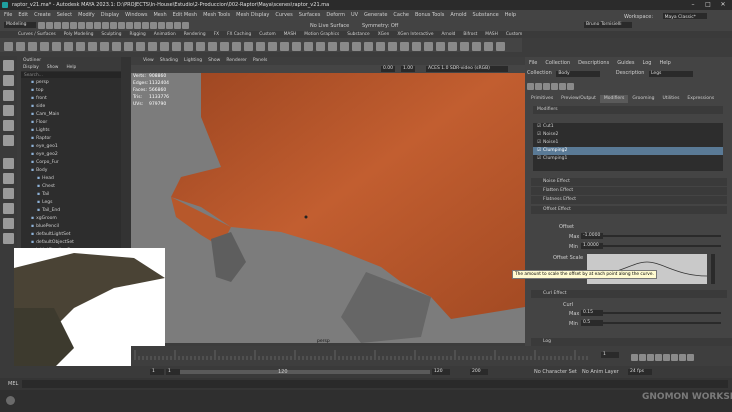 The image size is (732, 412). I want to click on modifier-item: ☑ Noise1, so click(628, 143).